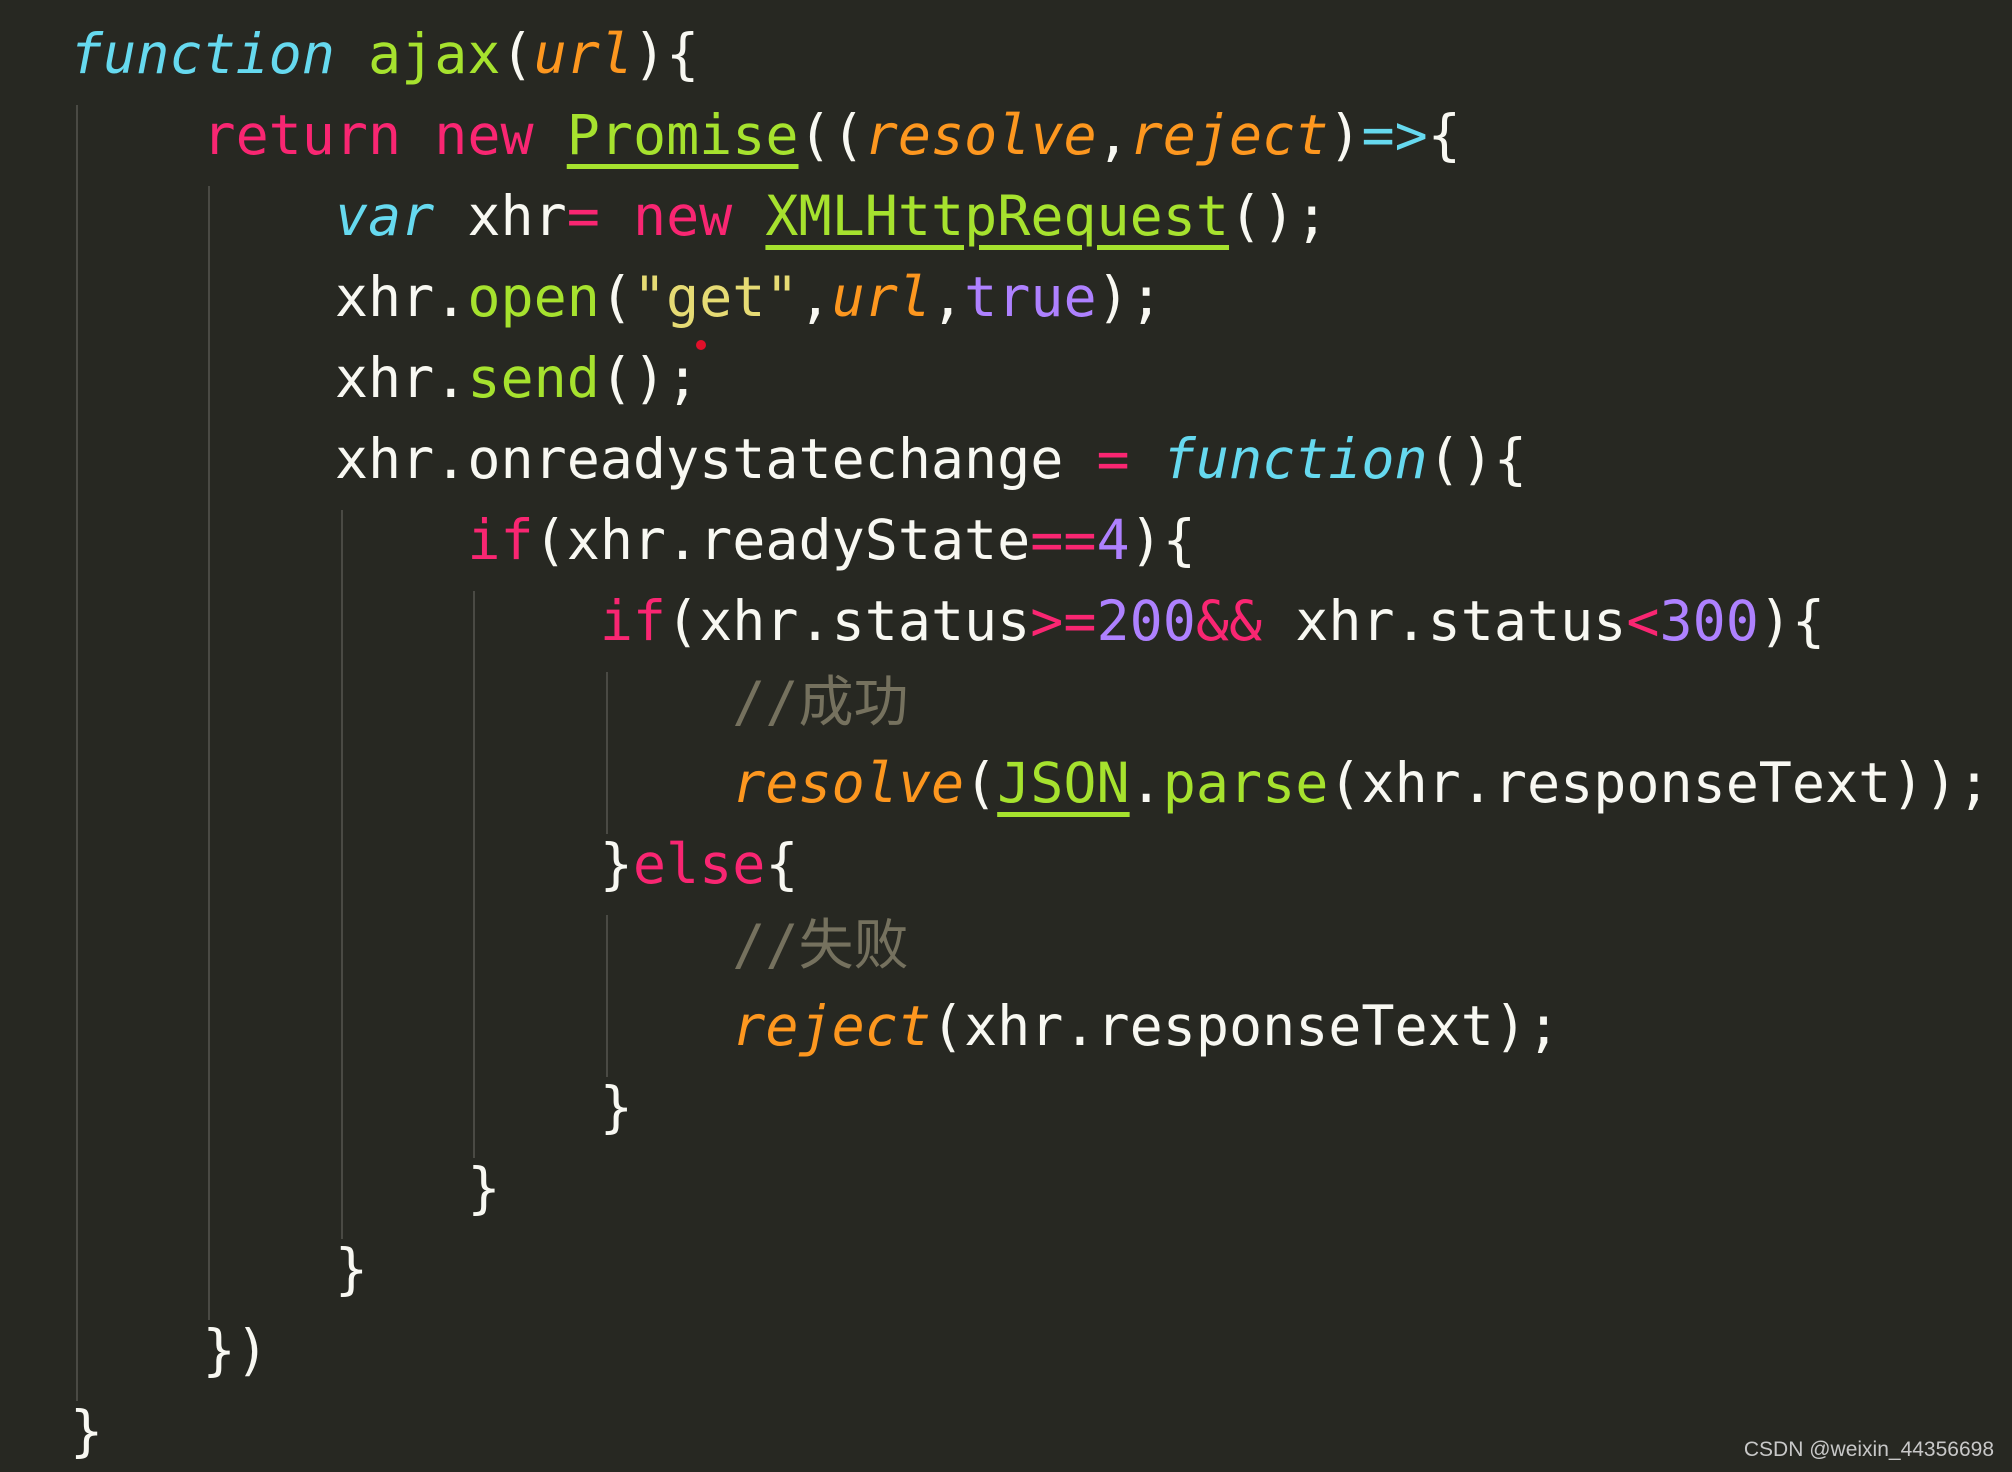  I want to click on code-token: //成功, so click(820, 702).